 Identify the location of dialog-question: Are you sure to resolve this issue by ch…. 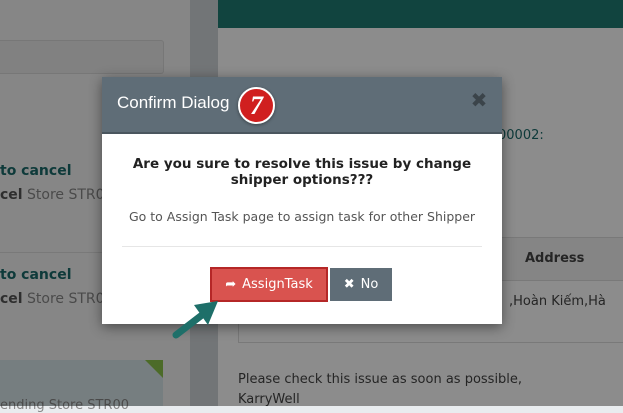
(302, 172).